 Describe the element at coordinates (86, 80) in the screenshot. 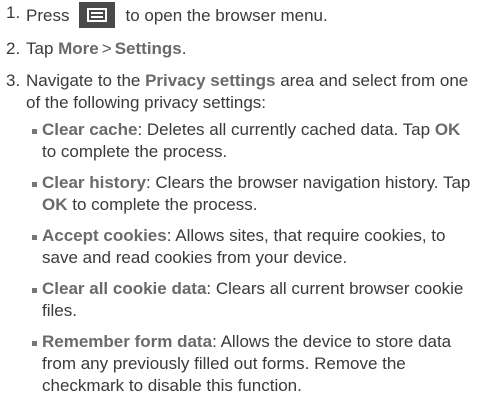

I see `step-text-pre: Navigate to the` at that location.